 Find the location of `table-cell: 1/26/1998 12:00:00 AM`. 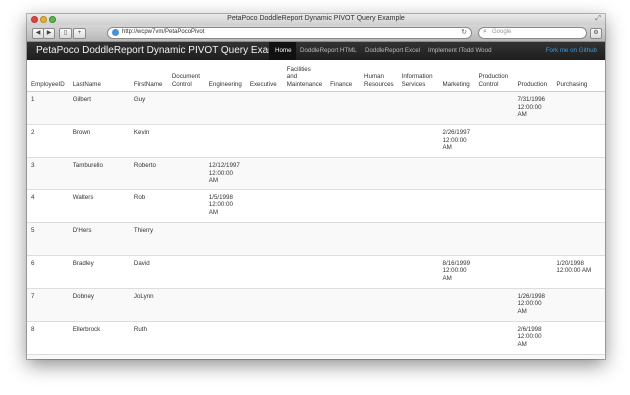

table-cell: 1/26/1998 12:00:00 AM is located at coordinates (533, 304).